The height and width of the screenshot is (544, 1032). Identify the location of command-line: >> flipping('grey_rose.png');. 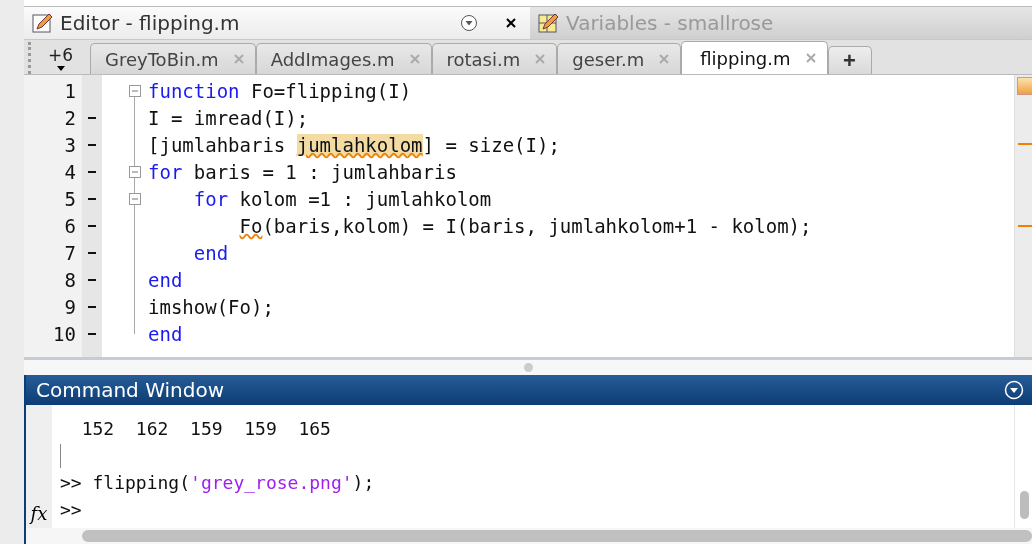
(218, 483).